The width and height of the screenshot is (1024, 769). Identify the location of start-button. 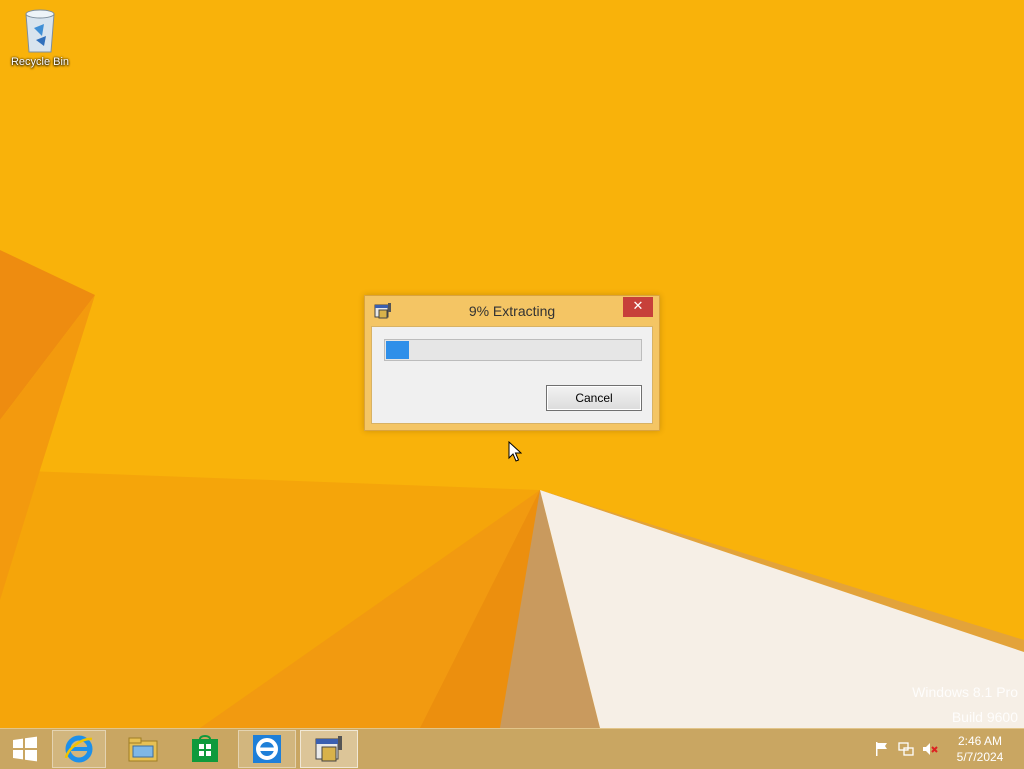
(25, 749).